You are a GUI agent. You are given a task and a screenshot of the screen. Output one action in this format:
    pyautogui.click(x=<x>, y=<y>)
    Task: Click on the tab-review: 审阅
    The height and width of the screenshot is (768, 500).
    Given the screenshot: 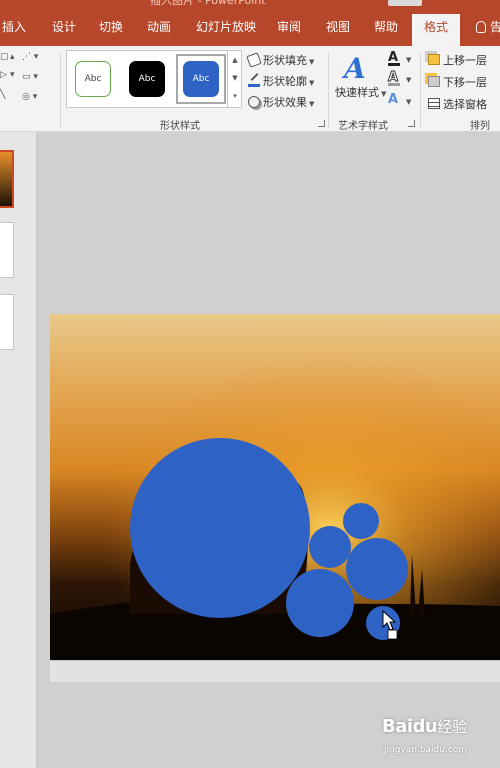 What is the action you would take?
    pyautogui.click(x=289, y=26)
    